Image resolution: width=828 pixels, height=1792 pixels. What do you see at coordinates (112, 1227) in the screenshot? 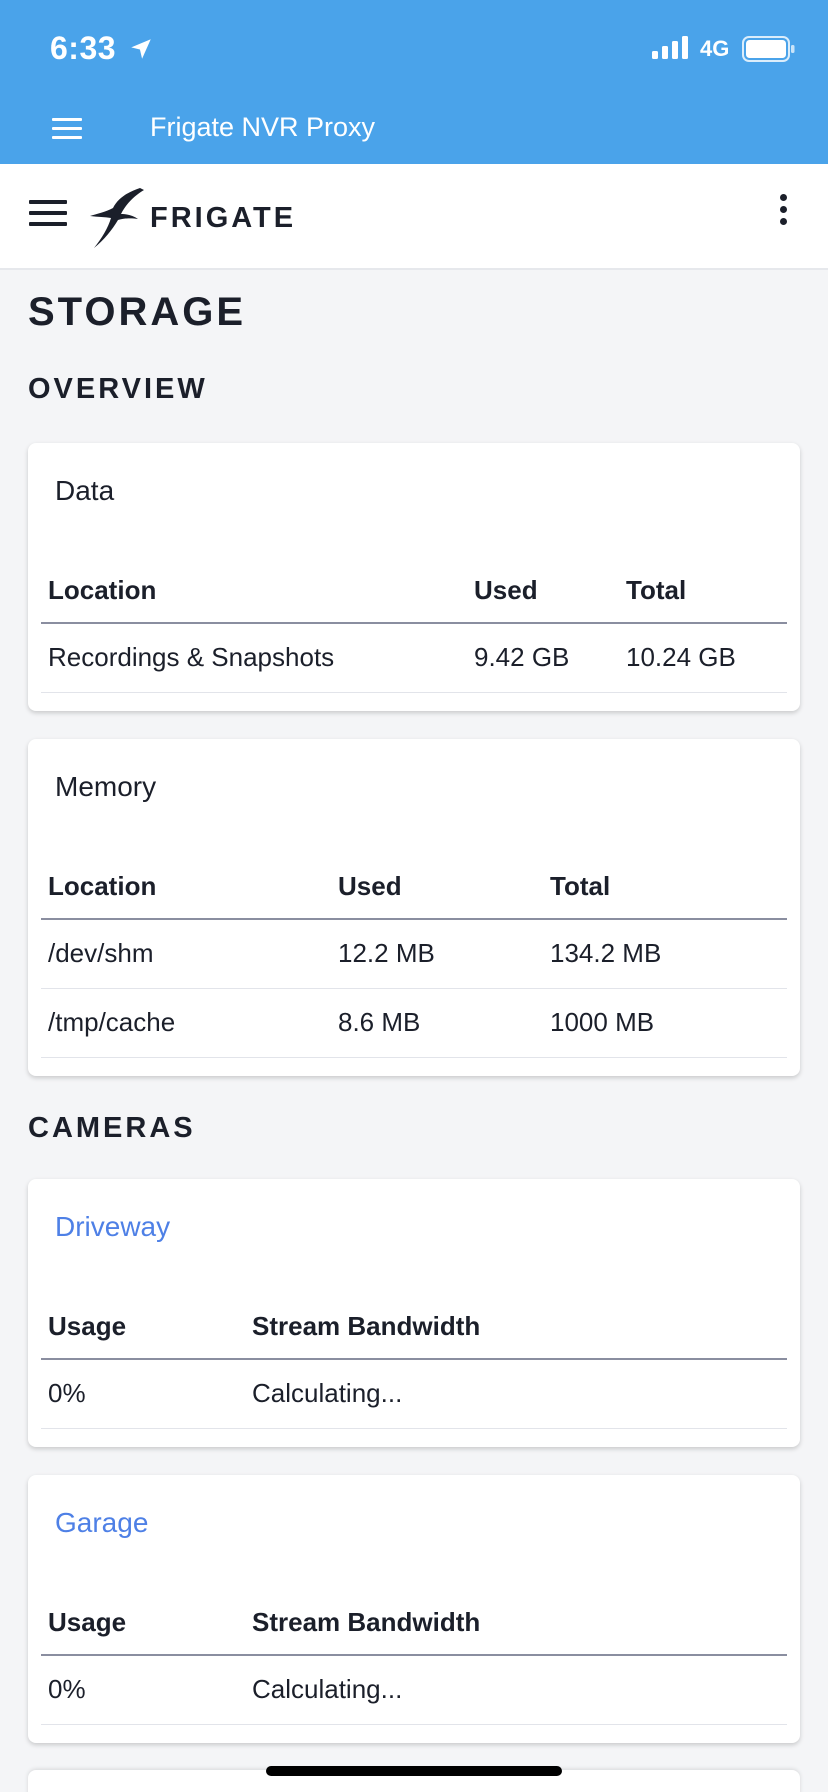
I see `camera-link-driveway: Driveway` at bounding box center [112, 1227].